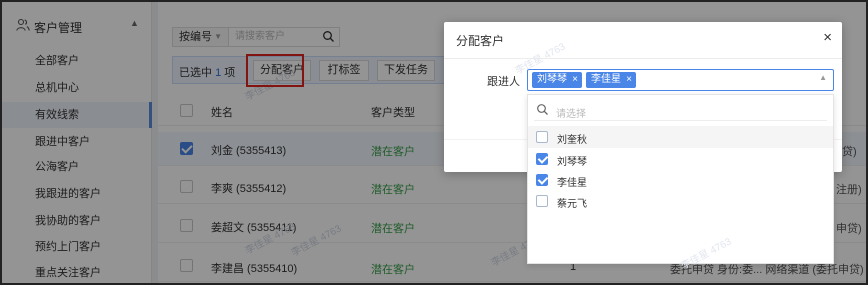 This screenshot has width=868, height=285. What do you see at coordinates (680, 111) in the screenshot?
I see `dropdown-search-input: 请选择` at bounding box center [680, 111].